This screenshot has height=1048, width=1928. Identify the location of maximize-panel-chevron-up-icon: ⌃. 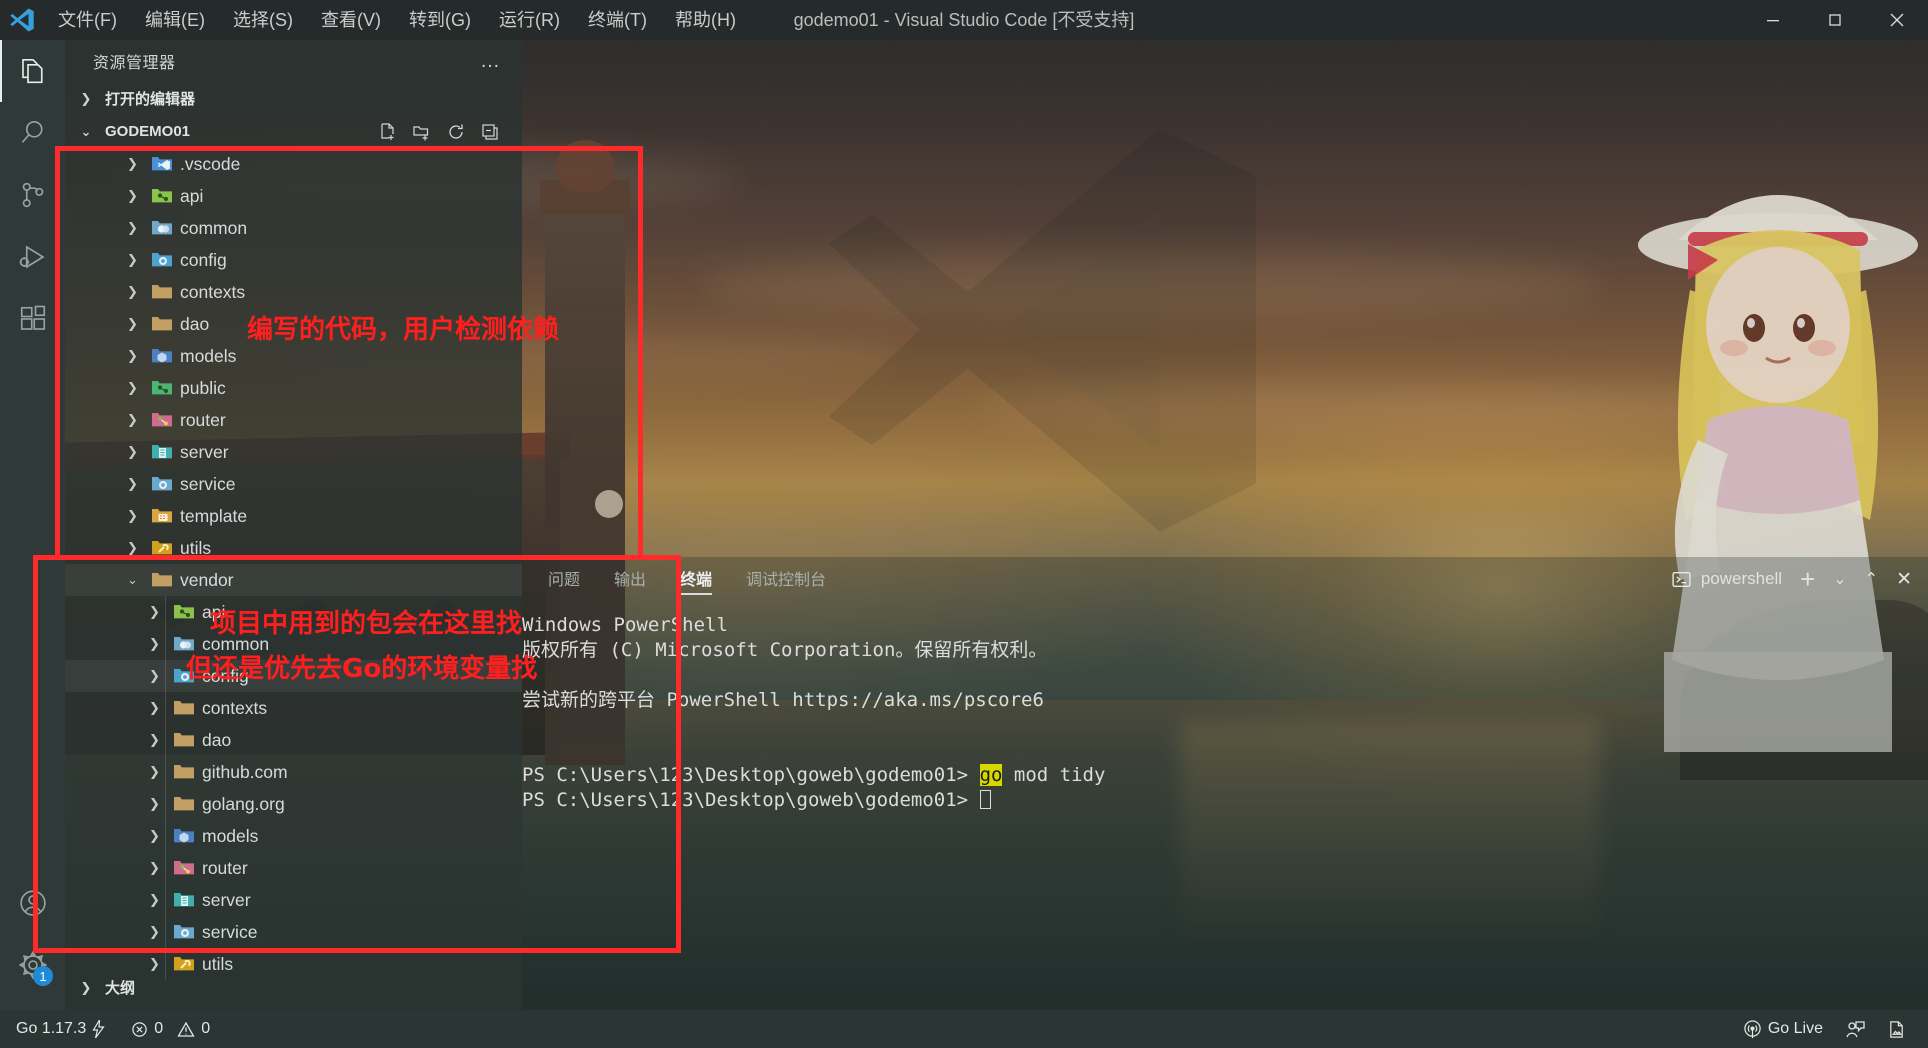
(1871, 579).